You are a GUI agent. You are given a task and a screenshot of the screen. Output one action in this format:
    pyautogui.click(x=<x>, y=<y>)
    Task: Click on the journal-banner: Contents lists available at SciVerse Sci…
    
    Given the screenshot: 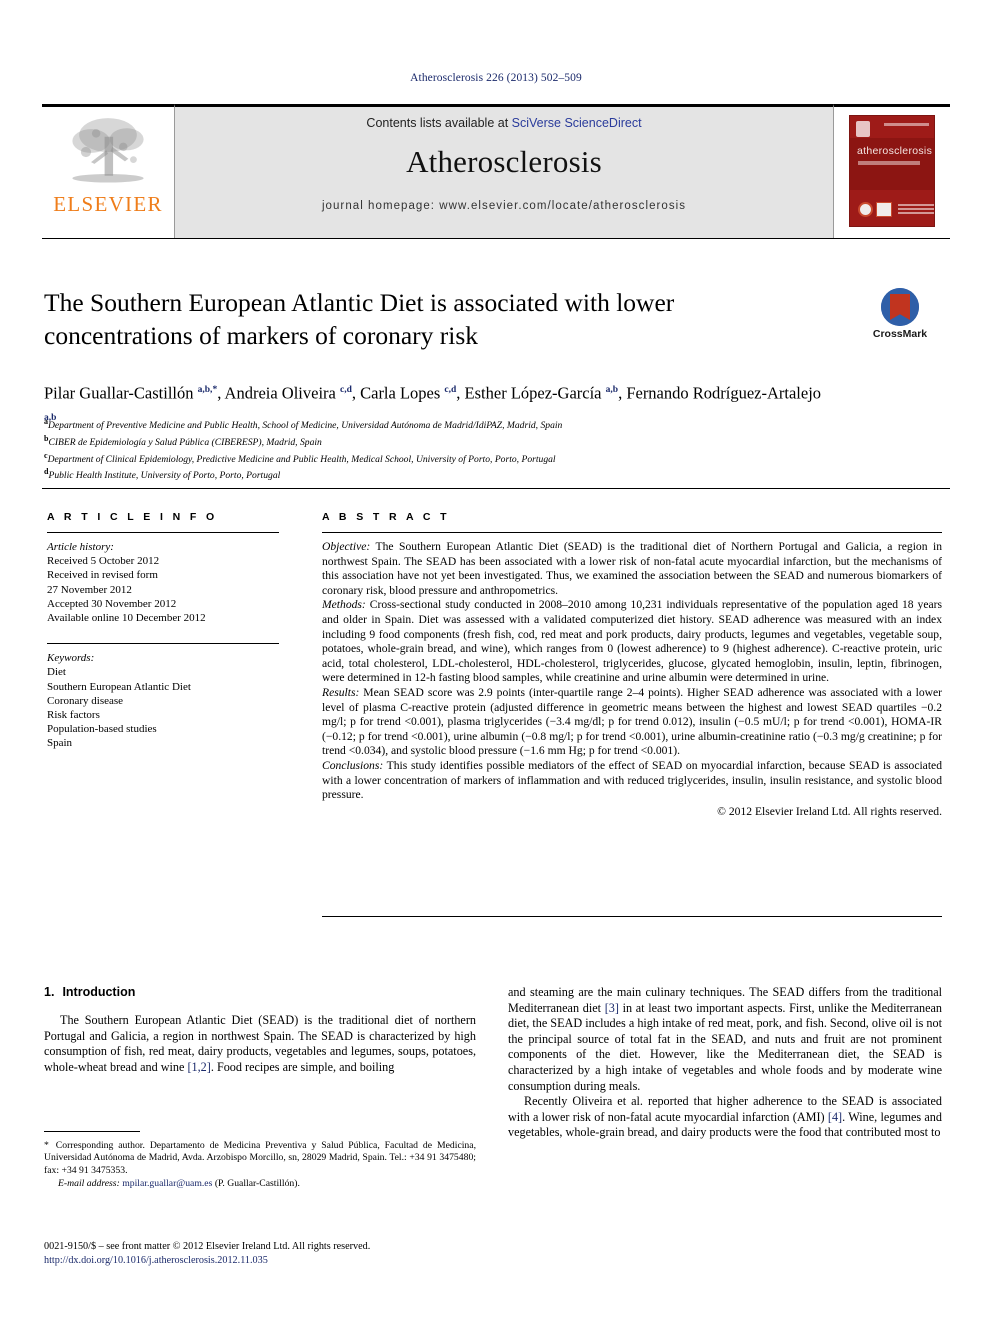 What is the action you would take?
    pyautogui.click(x=504, y=171)
    